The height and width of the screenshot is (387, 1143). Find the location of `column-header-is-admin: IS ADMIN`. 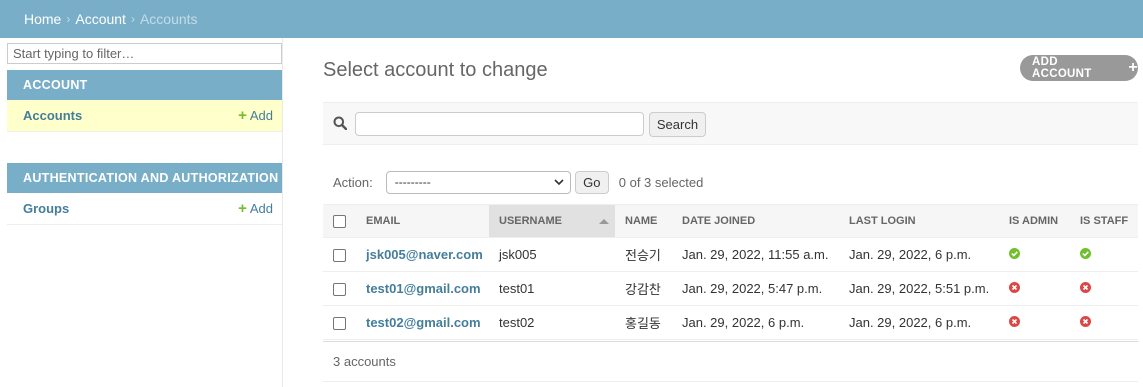

column-header-is-admin: IS ADMIN is located at coordinates (1034, 221).